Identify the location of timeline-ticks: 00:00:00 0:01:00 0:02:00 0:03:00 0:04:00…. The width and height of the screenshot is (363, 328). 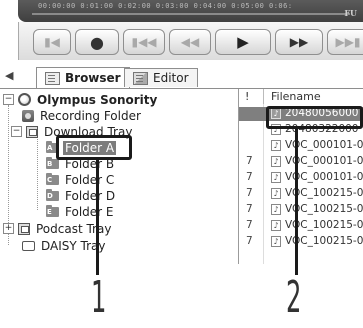
(165, 6).